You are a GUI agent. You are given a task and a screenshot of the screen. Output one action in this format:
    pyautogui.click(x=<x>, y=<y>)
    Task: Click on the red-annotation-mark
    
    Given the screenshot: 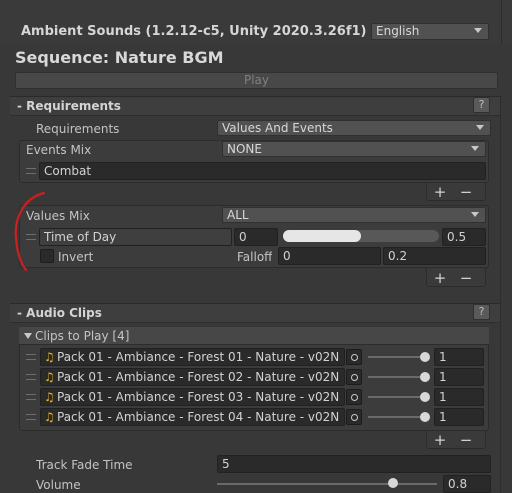 What is the action you would take?
    pyautogui.click(x=30, y=231)
    